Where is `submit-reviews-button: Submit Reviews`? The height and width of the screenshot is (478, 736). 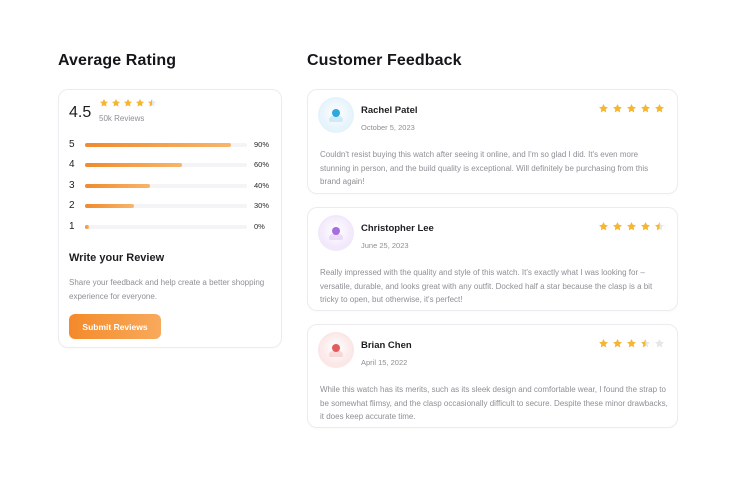
submit-reviews-button: Submit Reviews is located at coordinates (115, 326).